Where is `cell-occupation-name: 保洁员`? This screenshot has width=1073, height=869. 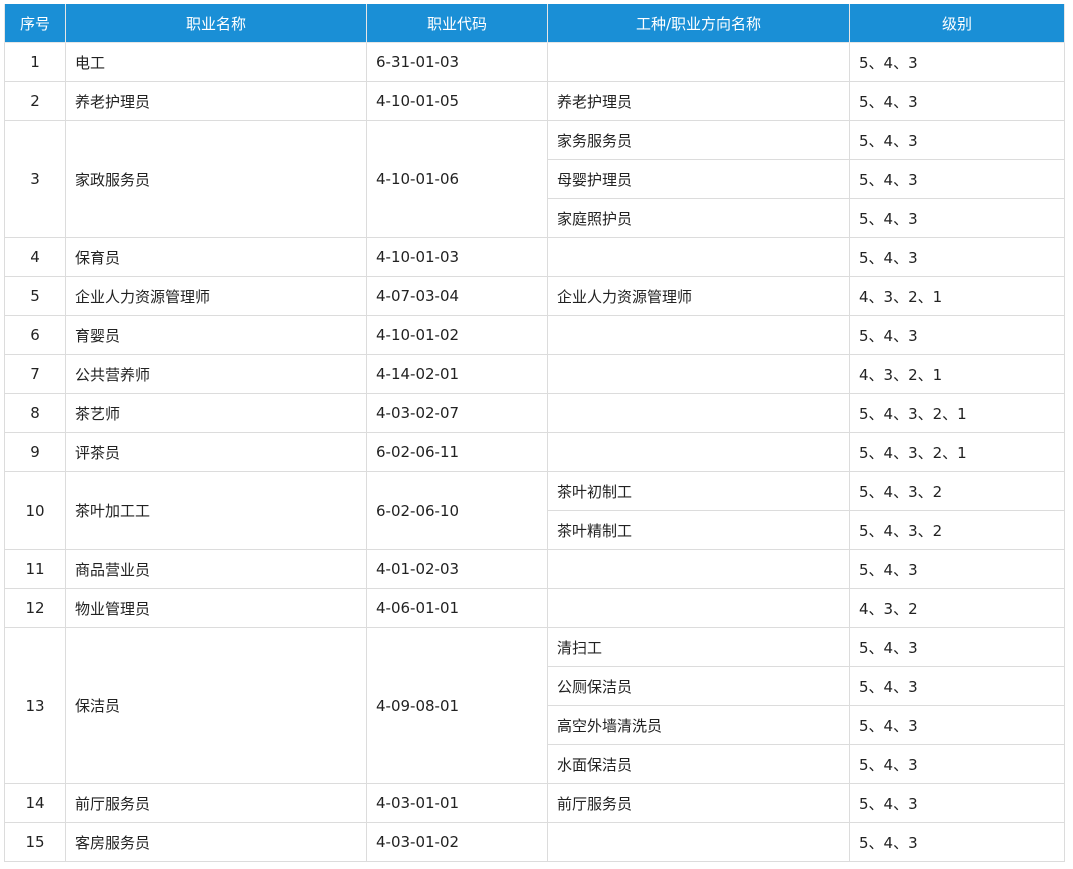 cell-occupation-name: 保洁员 is located at coordinates (216, 705).